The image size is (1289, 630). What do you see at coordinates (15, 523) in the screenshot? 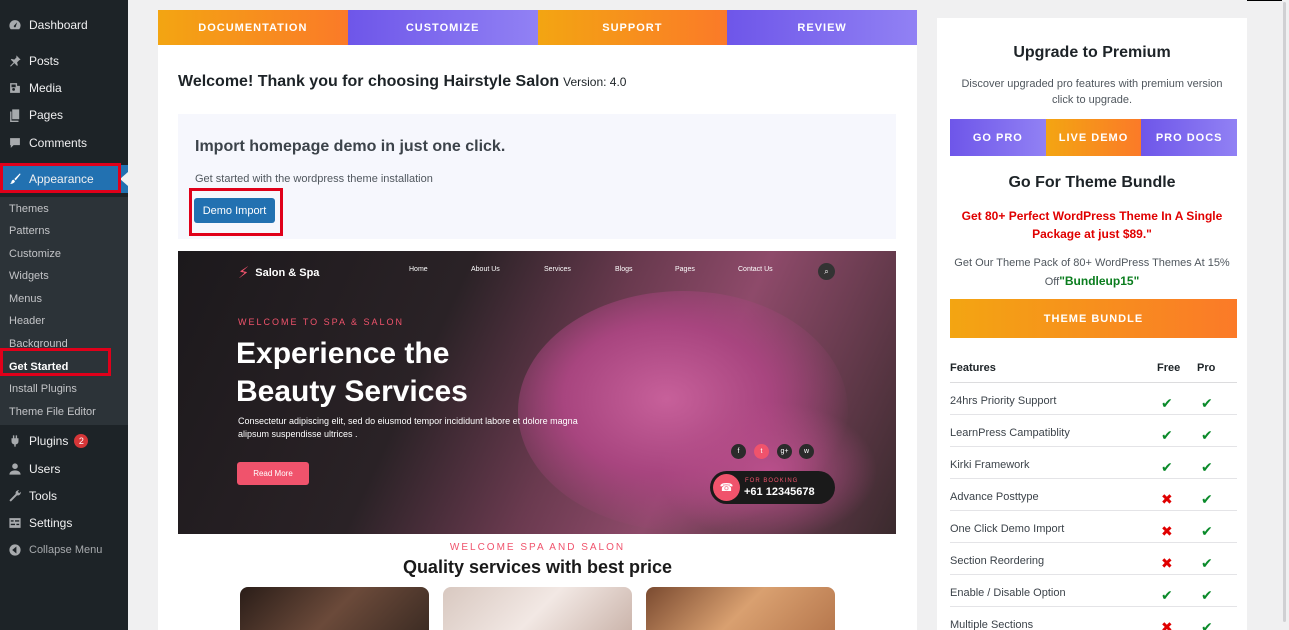
I see `settings-icon` at bounding box center [15, 523].